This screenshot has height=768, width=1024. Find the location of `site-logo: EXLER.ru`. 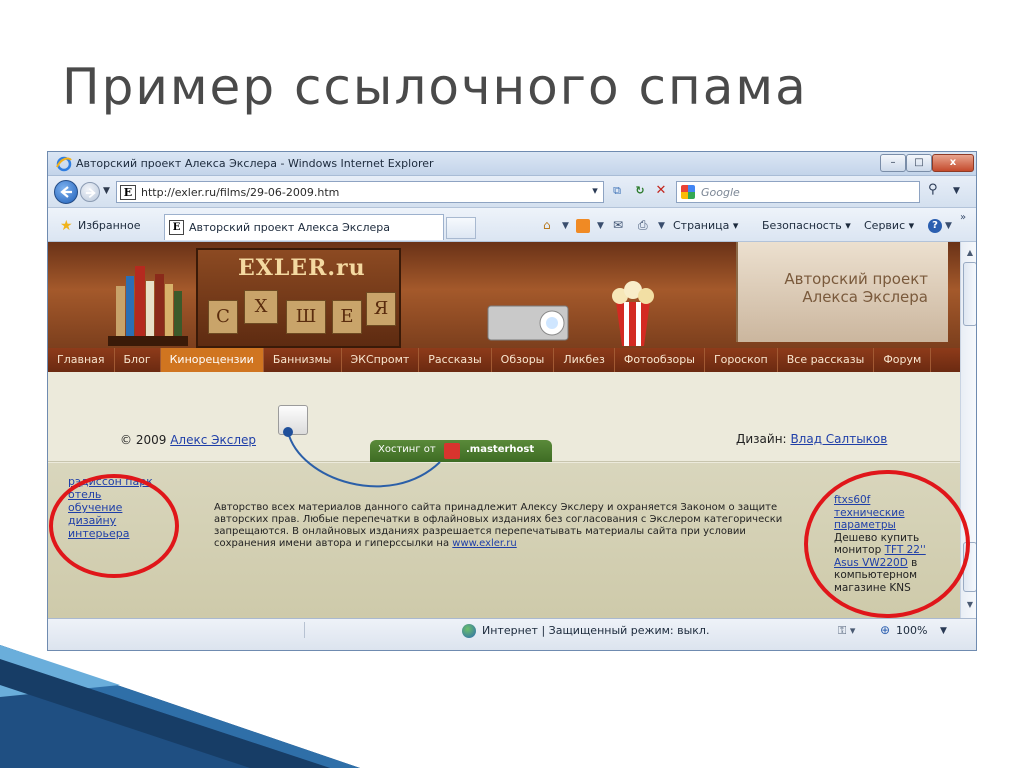

site-logo: EXLER.ru is located at coordinates (302, 268).